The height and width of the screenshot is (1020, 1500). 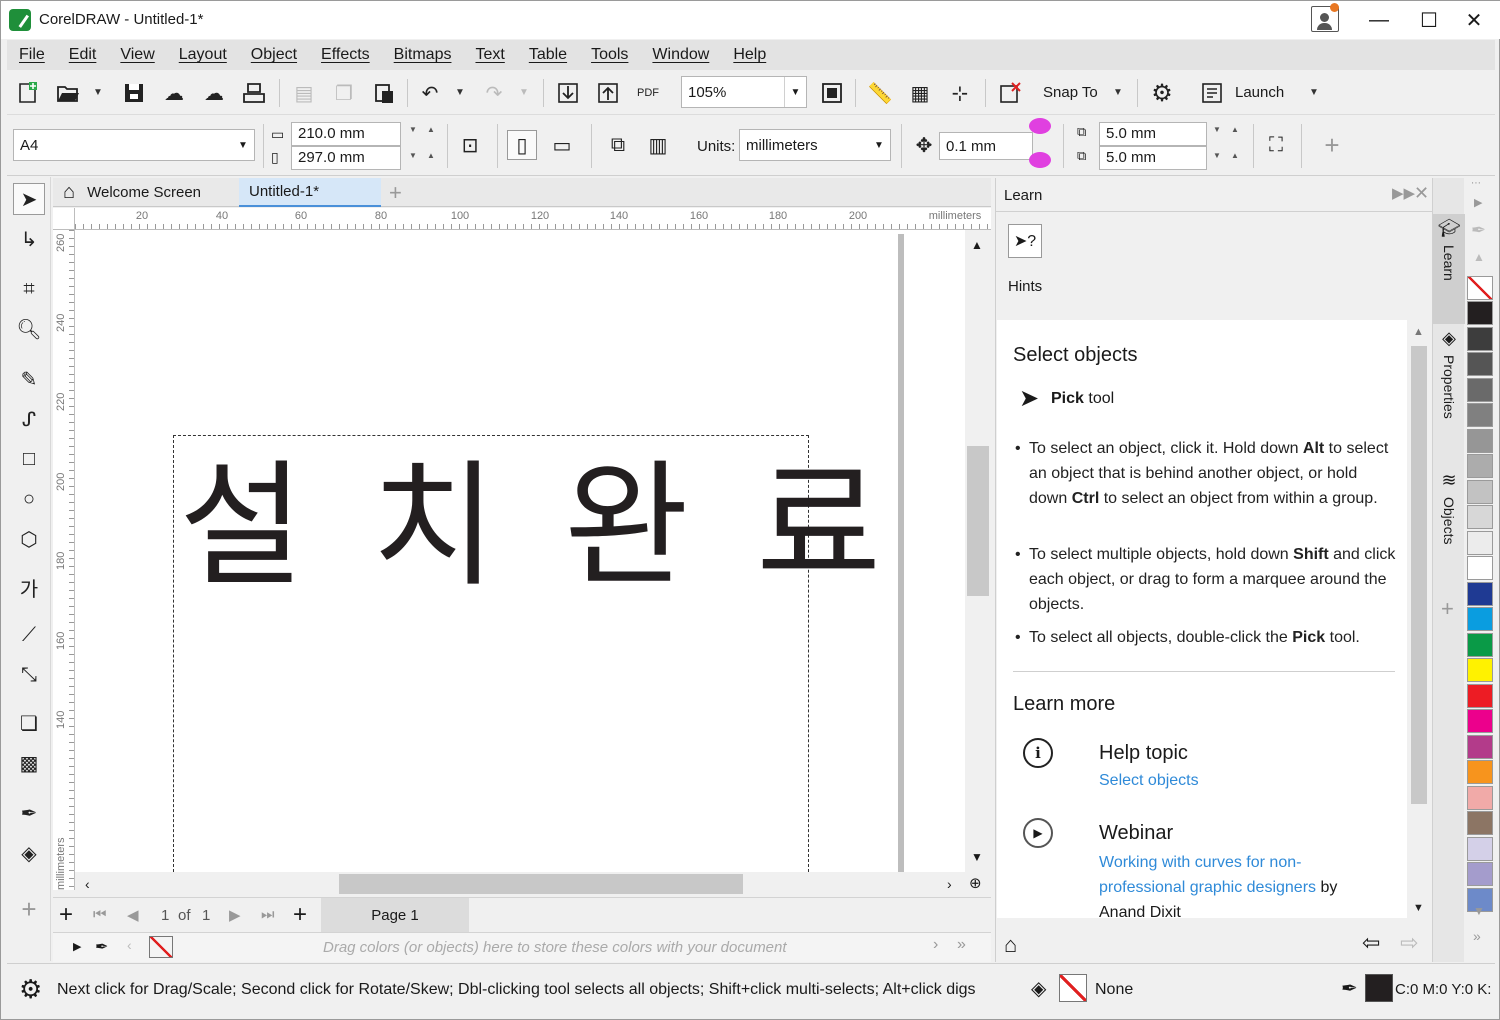 What do you see at coordinates (489, 55) in the screenshot?
I see `menu-text: Text` at bounding box center [489, 55].